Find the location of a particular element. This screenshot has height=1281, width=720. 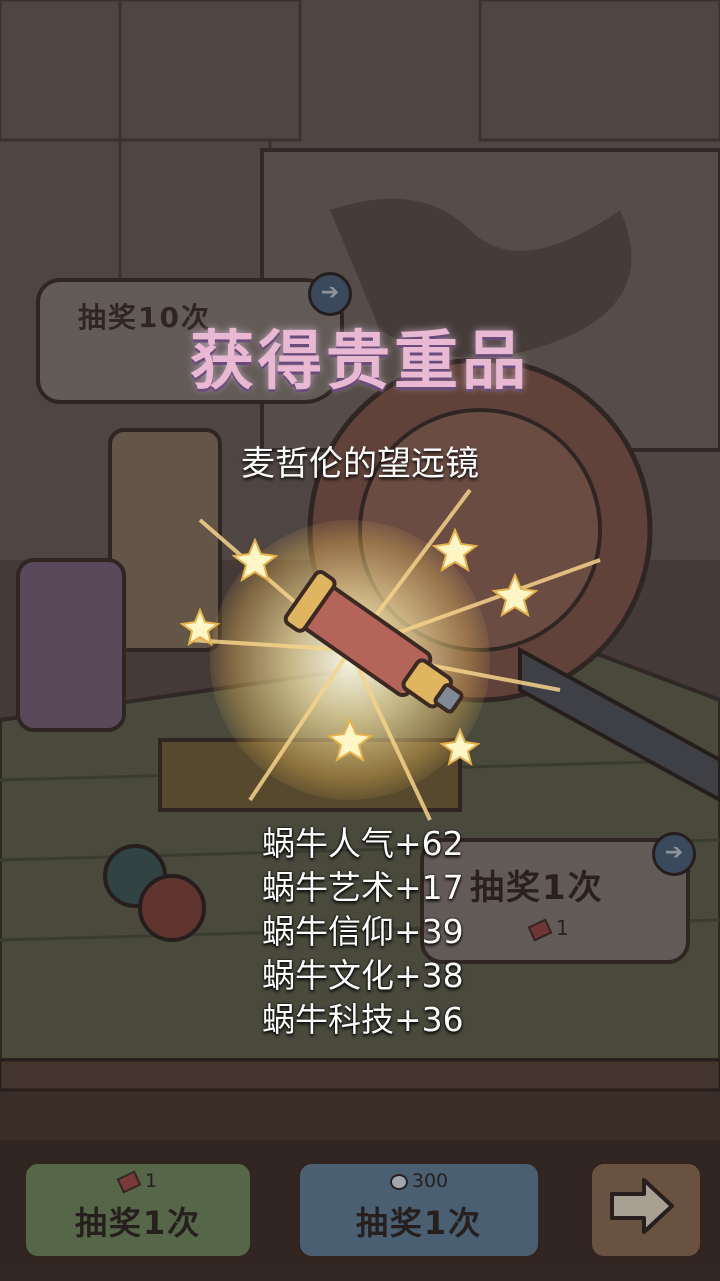

bottom-overlay is located at coordinates (360, 1210).